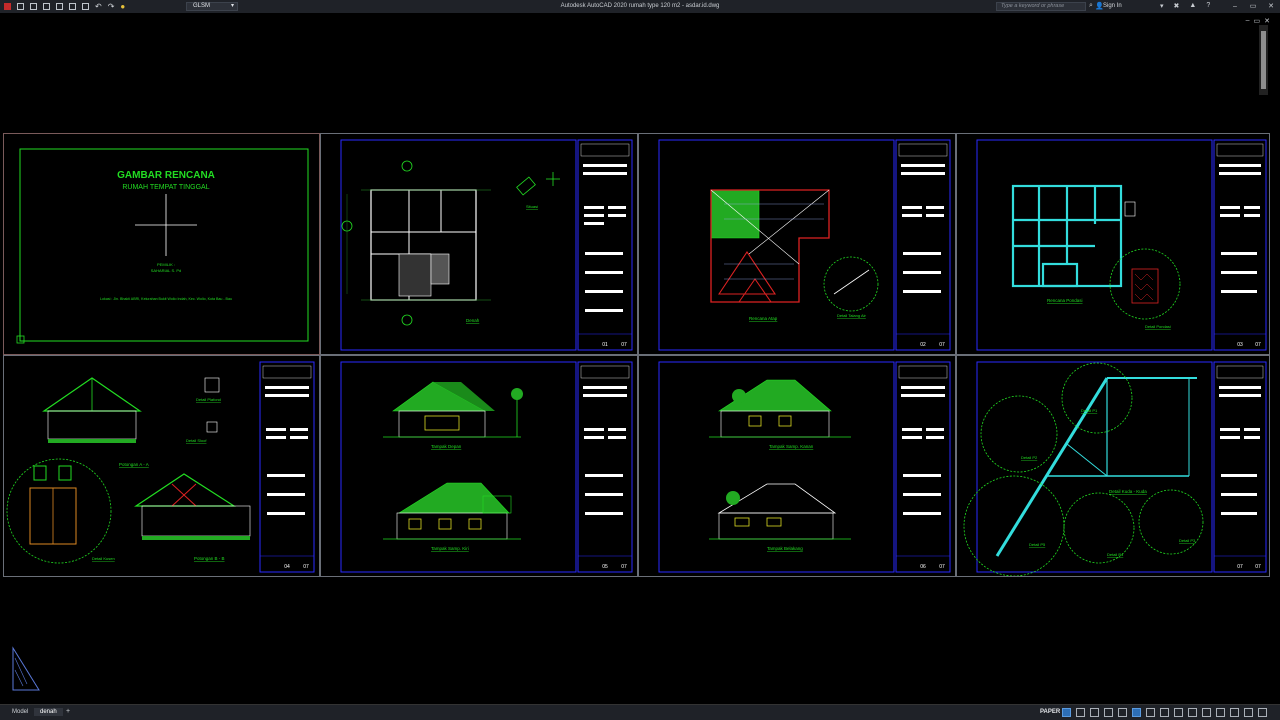 The height and width of the screenshot is (720, 1280). I want to click on cover-owner-name: SAHARIAL S. Pd, so click(166, 270).